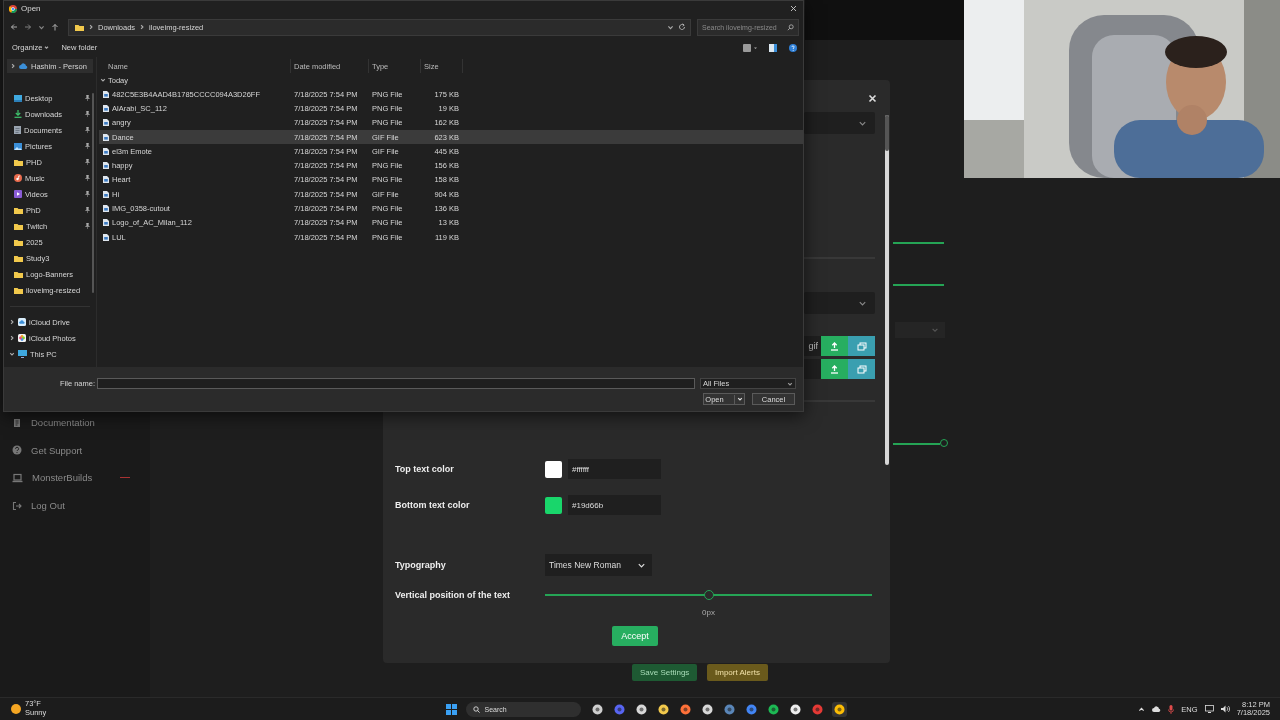  What do you see at coordinates (22, 338) in the screenshot?
I see `photos-icon` at bounding box center [22, 338].